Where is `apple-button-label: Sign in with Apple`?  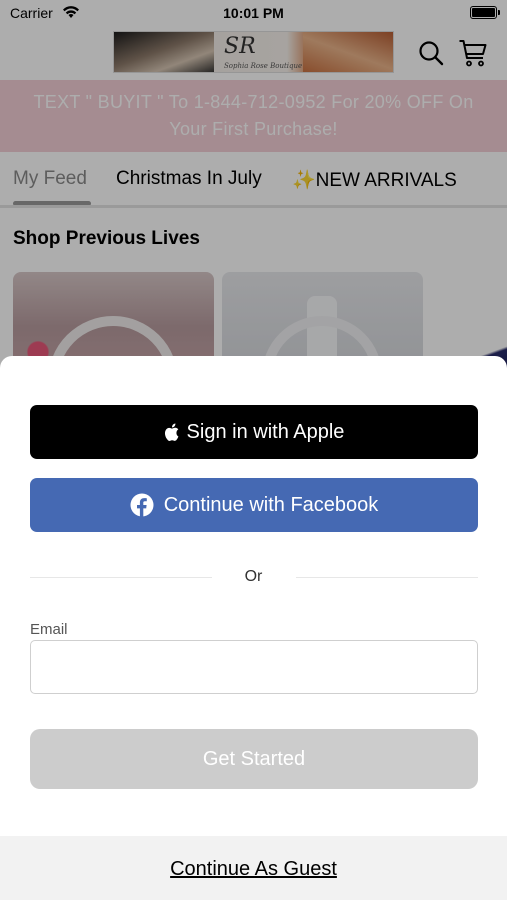
apple-button-label: Sign in with Apple is located at coordinates (265, 431).